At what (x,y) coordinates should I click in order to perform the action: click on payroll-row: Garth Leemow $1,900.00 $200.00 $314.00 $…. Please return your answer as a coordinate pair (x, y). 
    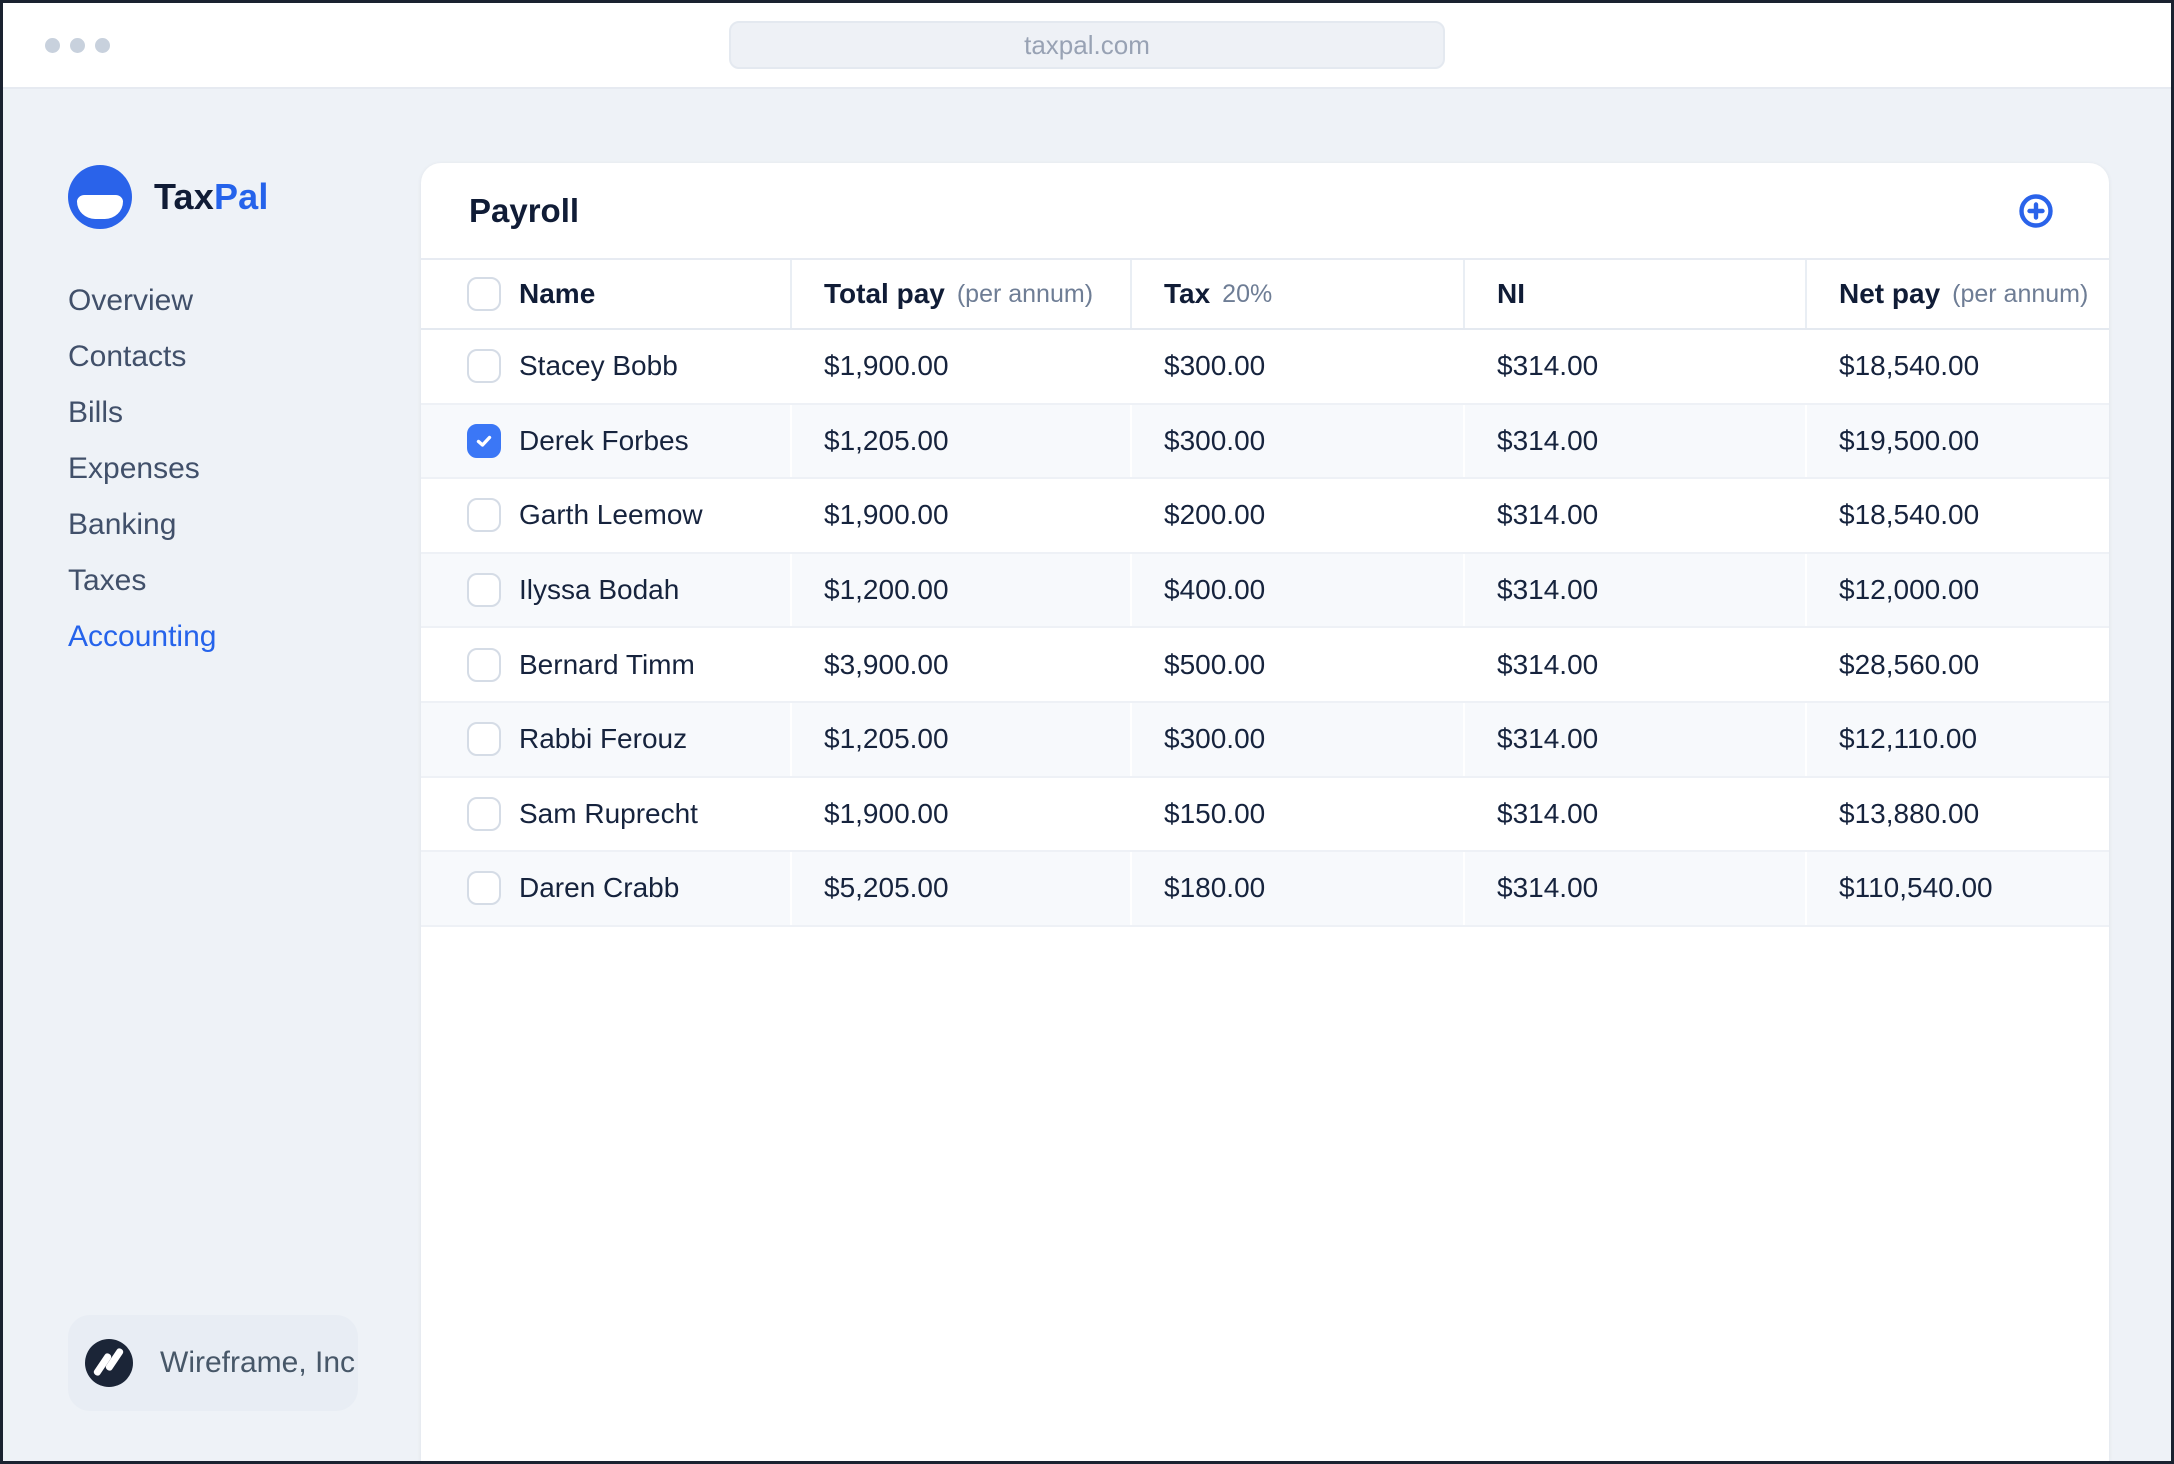
    Looking at the image, I should click on (1265, 516).